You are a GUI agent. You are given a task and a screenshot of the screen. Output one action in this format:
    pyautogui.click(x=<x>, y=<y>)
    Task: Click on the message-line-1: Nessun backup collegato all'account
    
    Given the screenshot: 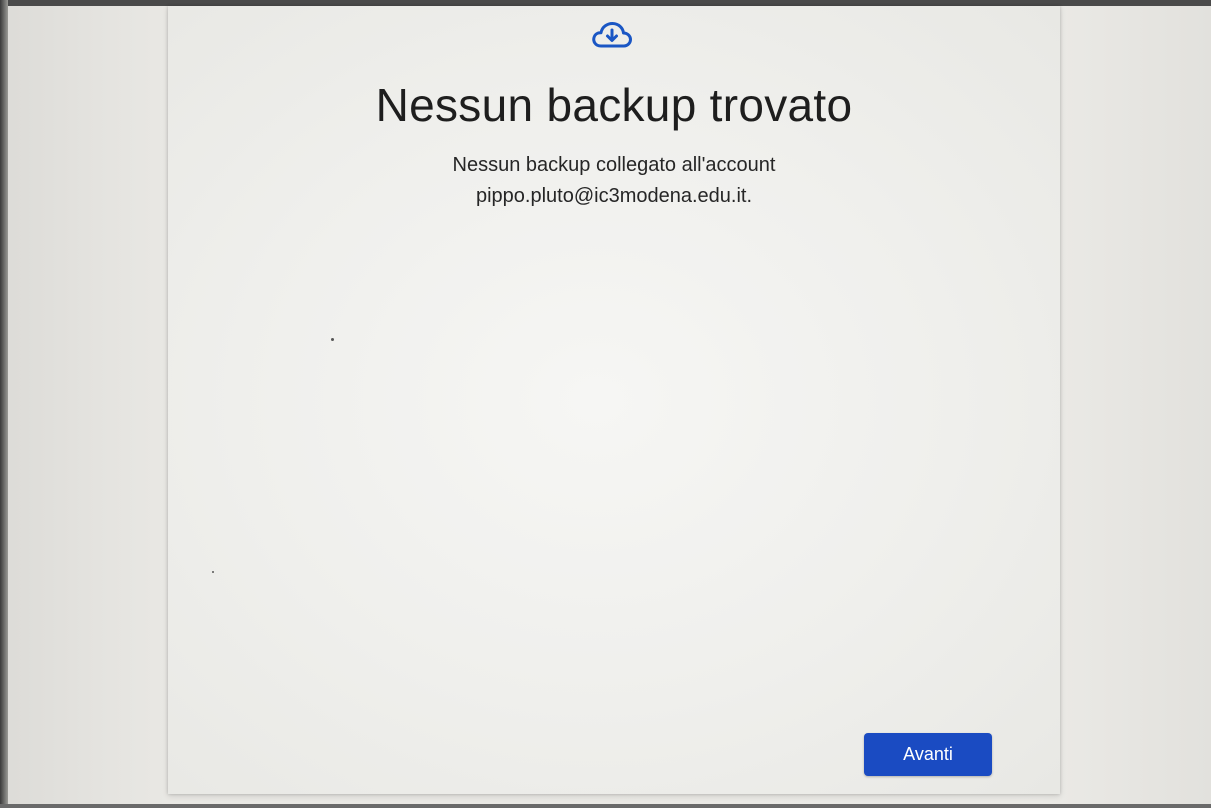 What is the action you would take?
    pyautogui.click(x=614, y=165)
    